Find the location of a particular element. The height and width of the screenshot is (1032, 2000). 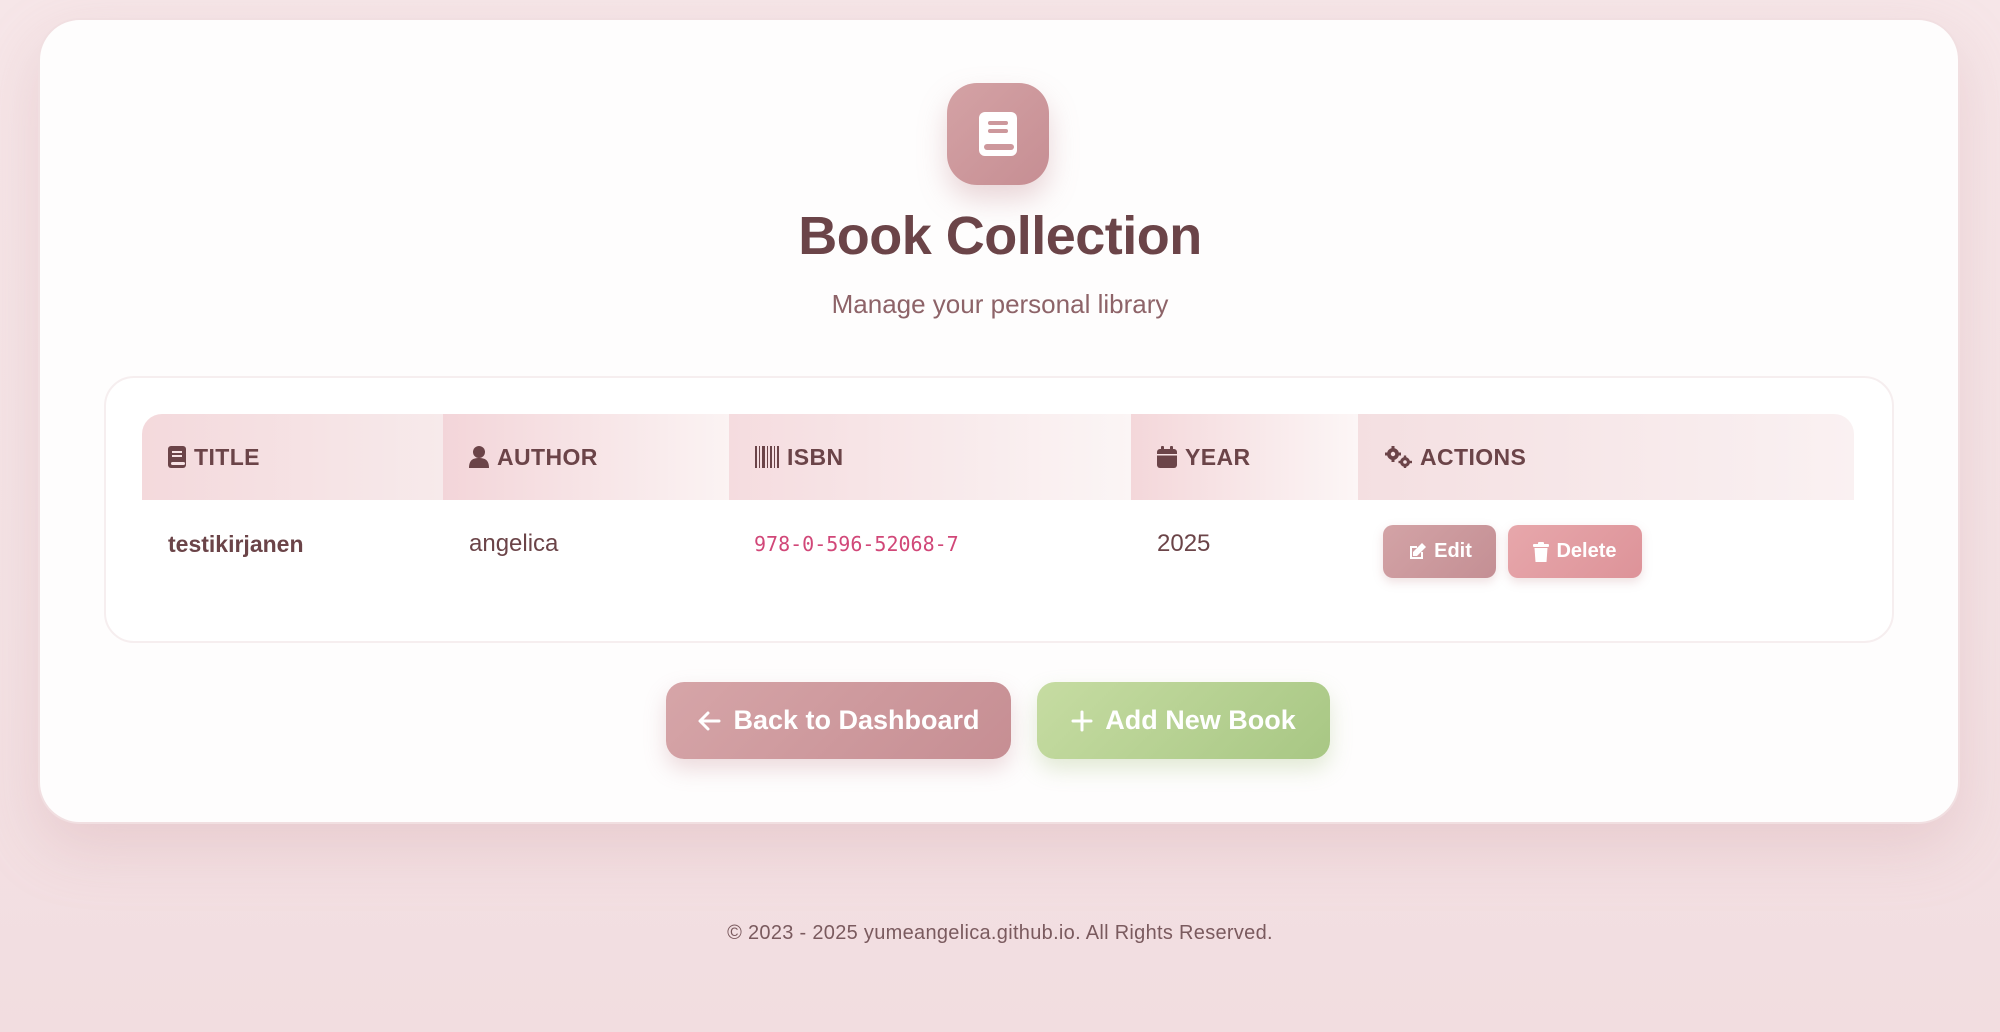

plus-icon is located at coordinates (1082, 720).